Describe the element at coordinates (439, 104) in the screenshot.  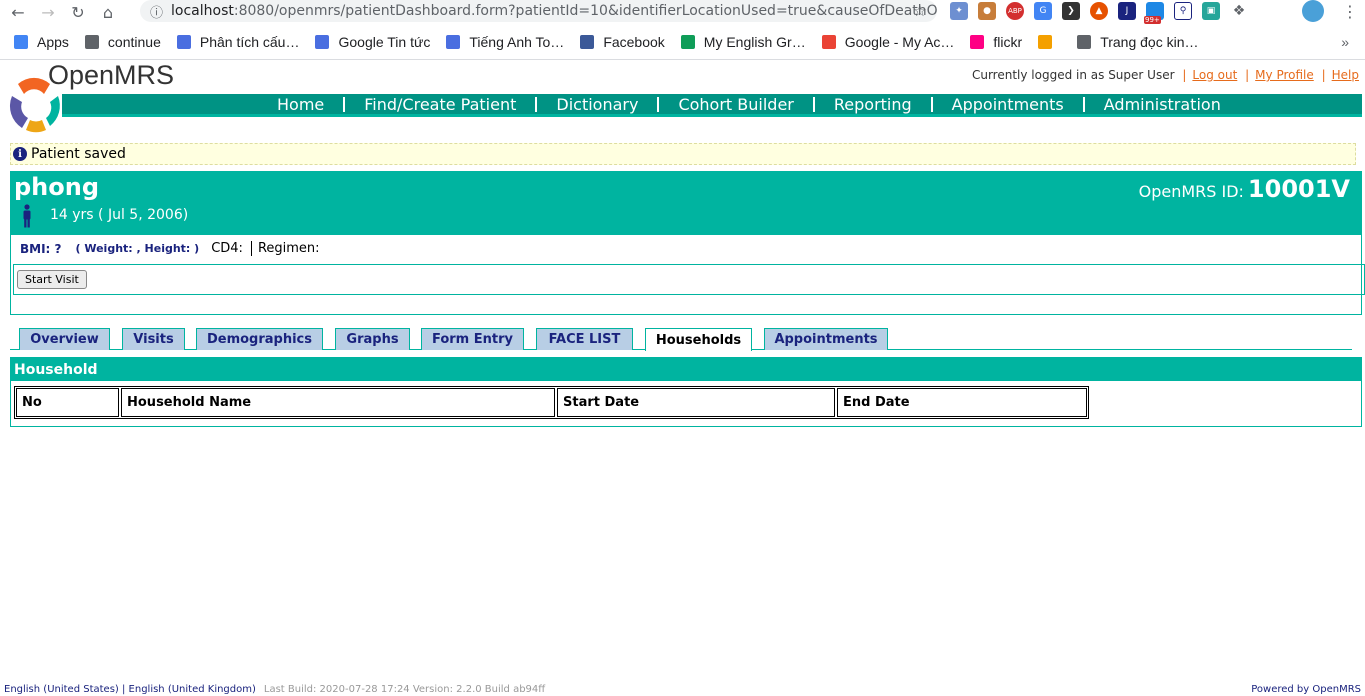
I see `nav-find-create-patient: Find/Create Patient` at that location.